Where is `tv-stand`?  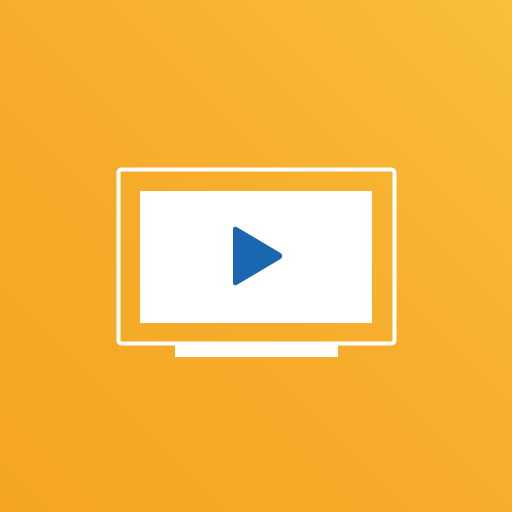 tv-stand is located at coordinates (256, 351).